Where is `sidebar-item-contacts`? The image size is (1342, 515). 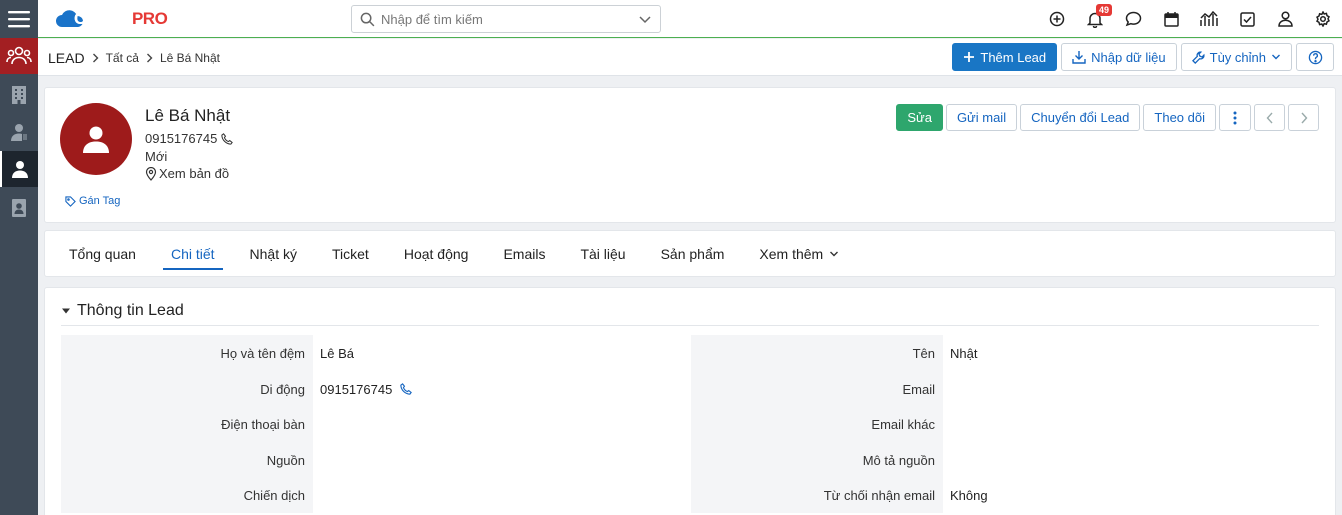 sidebar-item-contacts is located at coordinates (19, 132).